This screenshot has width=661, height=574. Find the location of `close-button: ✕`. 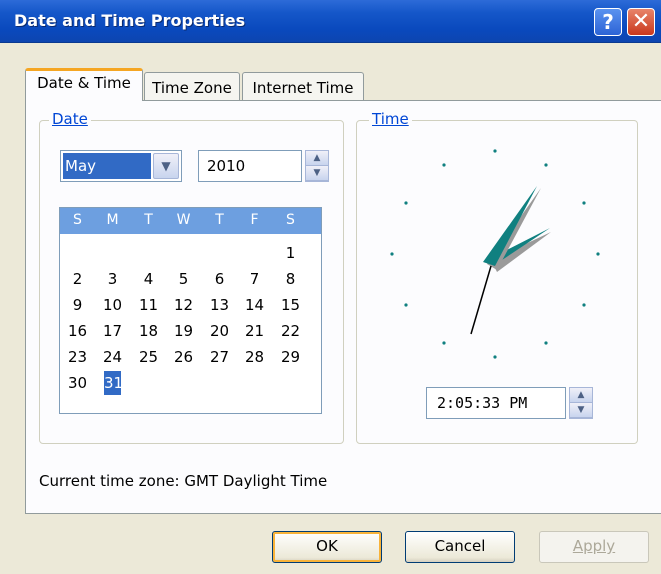

close-button: ✕ is located at coordinates (641, 22).